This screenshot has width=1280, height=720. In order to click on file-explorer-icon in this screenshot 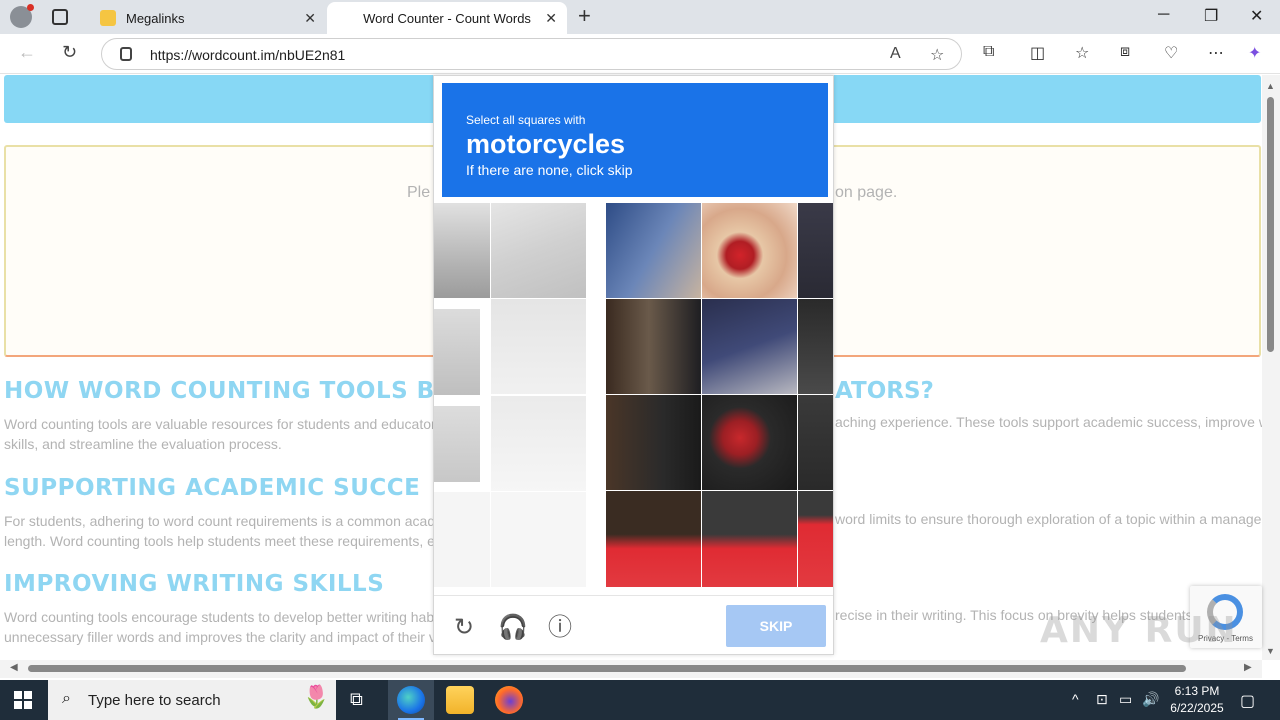, I will do `click(460, 700)`.